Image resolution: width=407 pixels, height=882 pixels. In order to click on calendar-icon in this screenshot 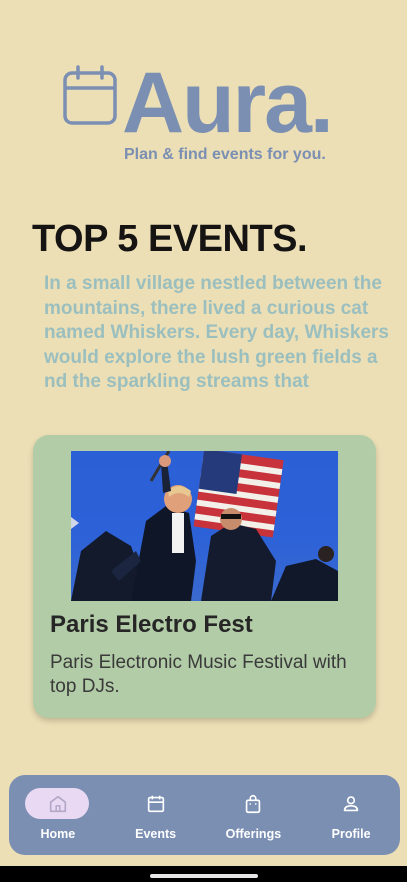, I will do `click(155, 804)`.